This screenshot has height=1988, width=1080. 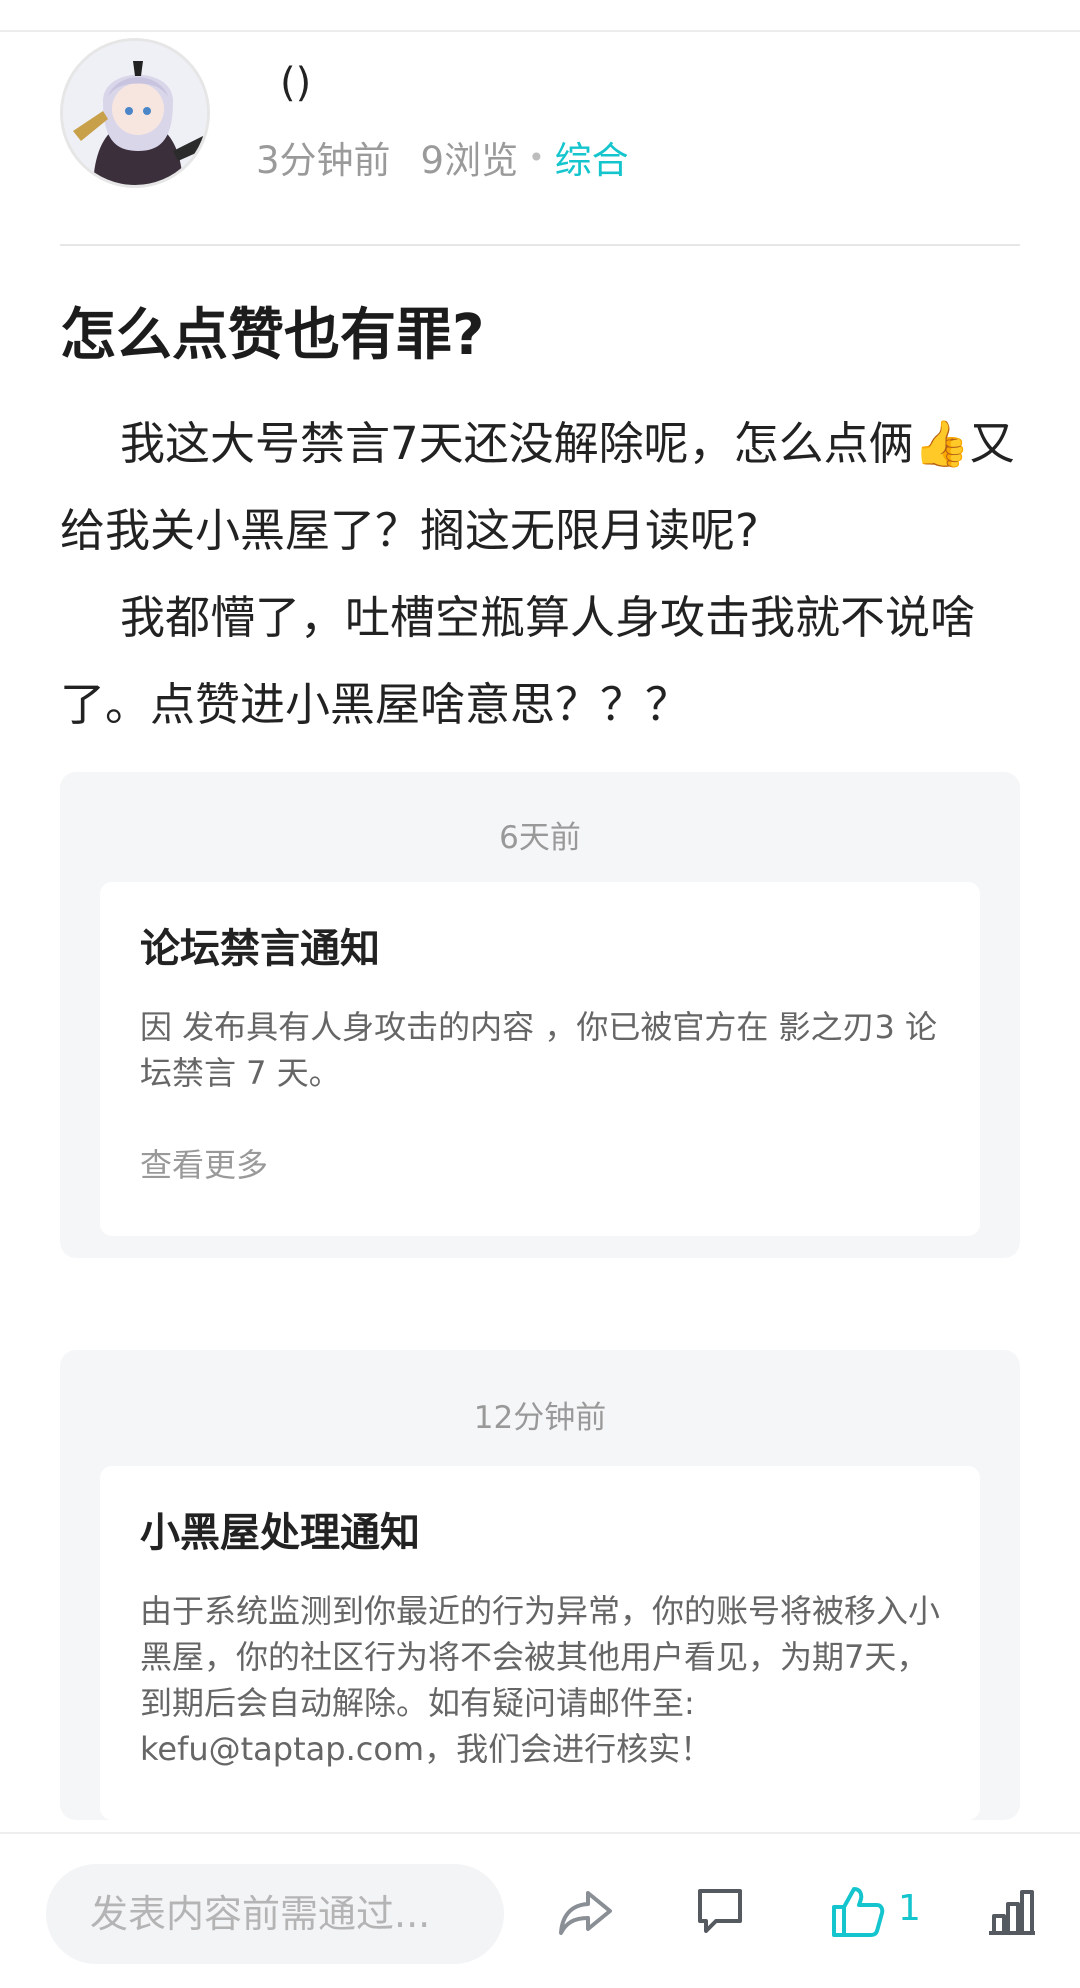 What do you see at coordinates (909, 1908) in the screenshot?
I see `like-count: 1` at bounding box center [909, 1908].